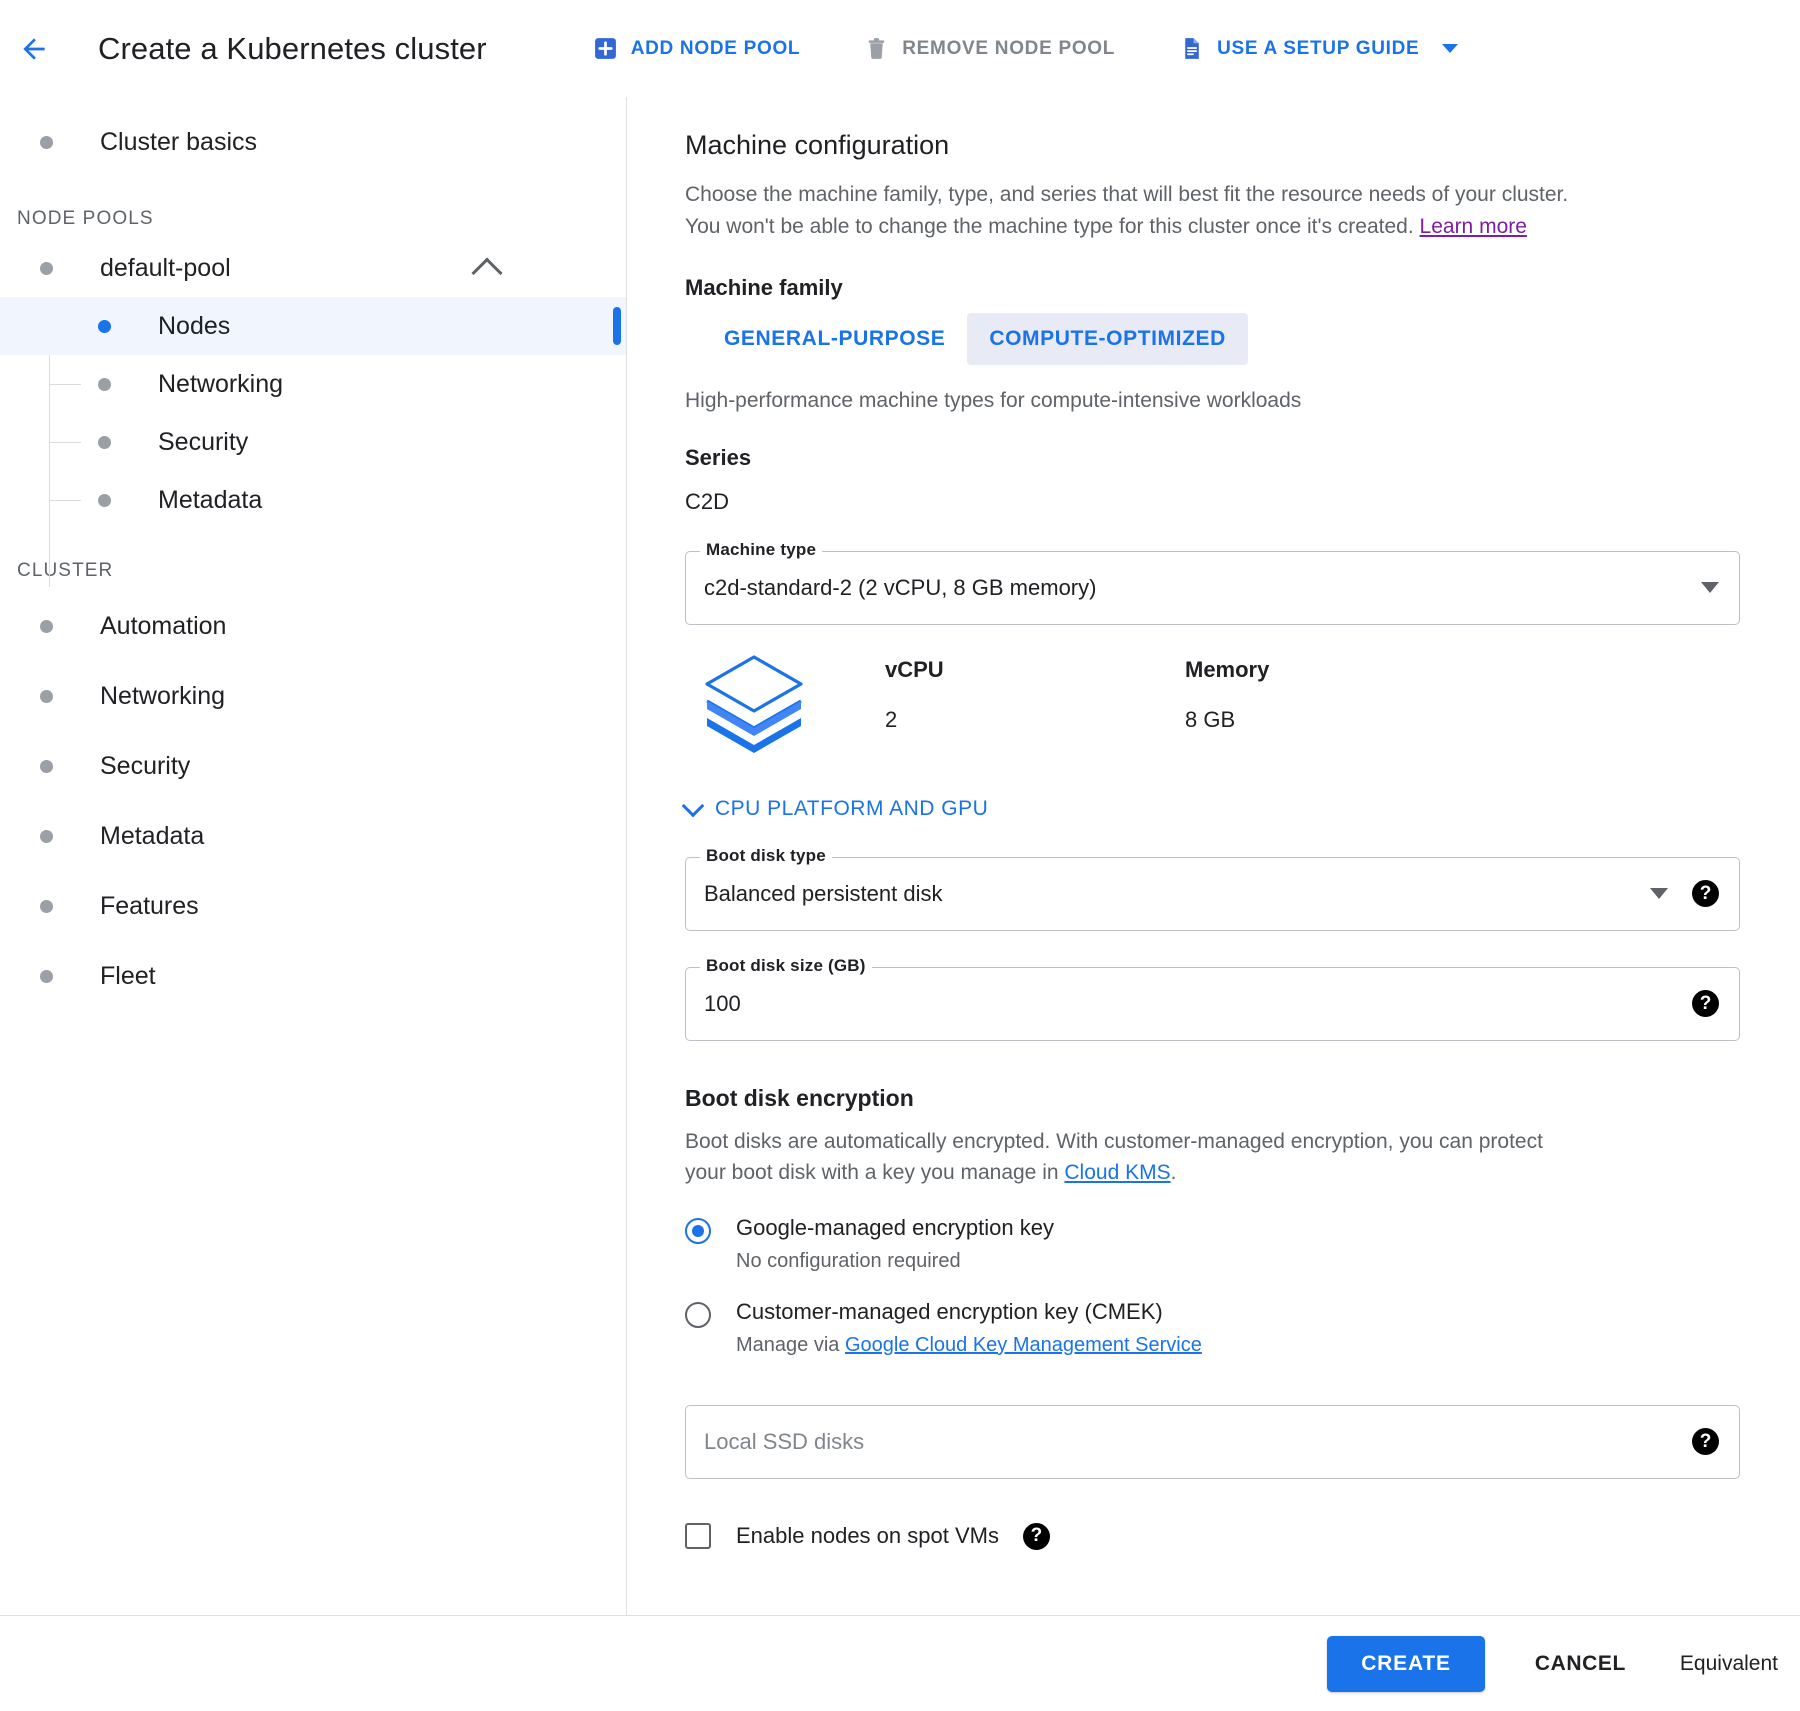  What do you see at coordinates (852, 808) in the screenshot?
I see `cpu-platform-and-gpu-label: CPU PLATFORM AND GPU` at bounding box center [852, 808].